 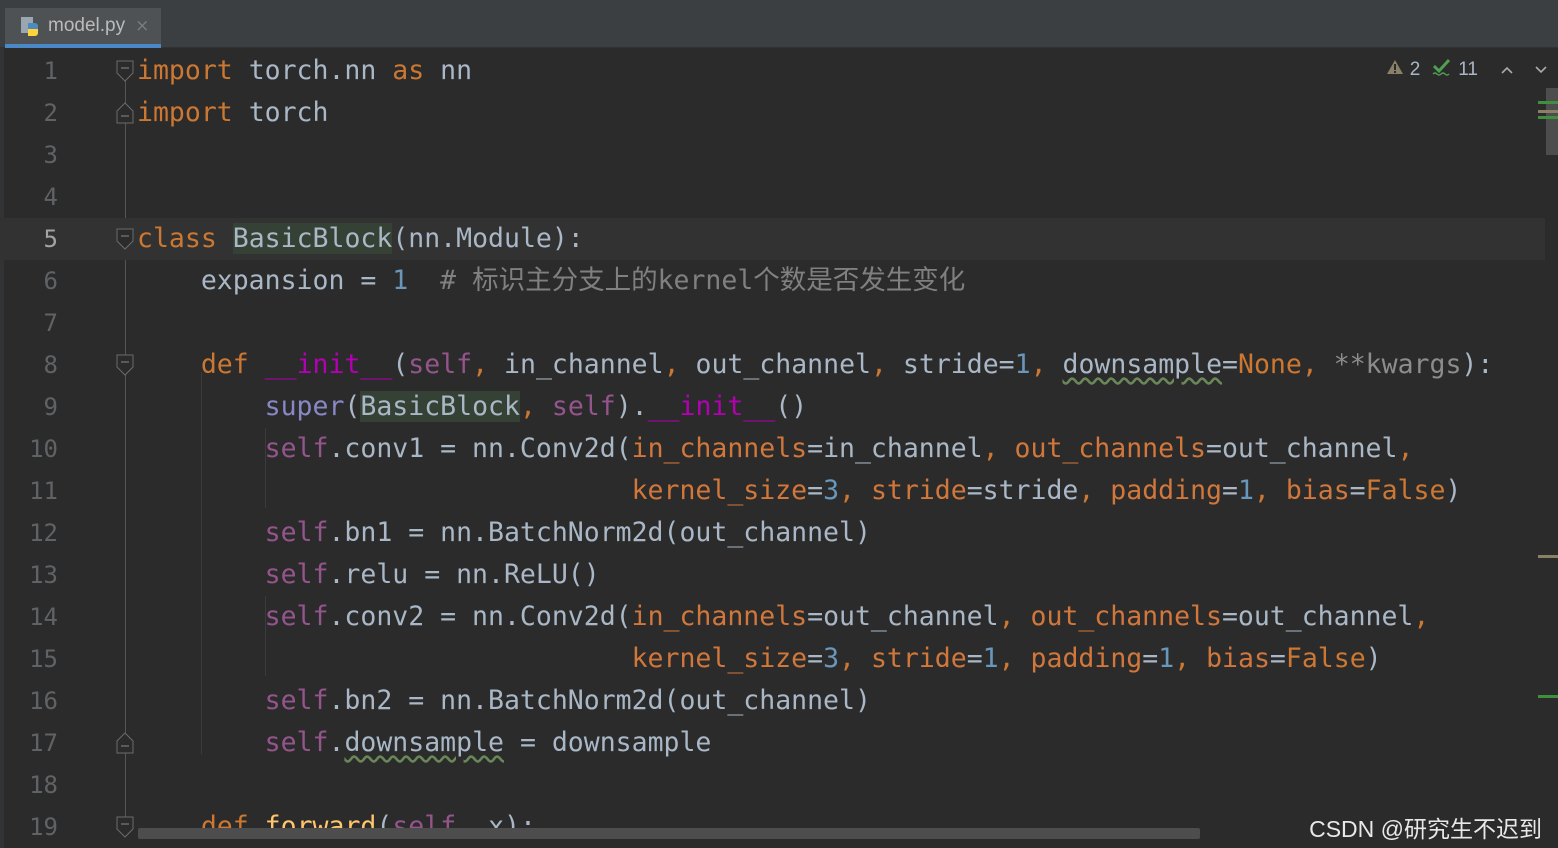 I want to click on code-text: expansion = 1 # 标识主分支上的kernel个数是否发生变化, so click(x=551, y=281).